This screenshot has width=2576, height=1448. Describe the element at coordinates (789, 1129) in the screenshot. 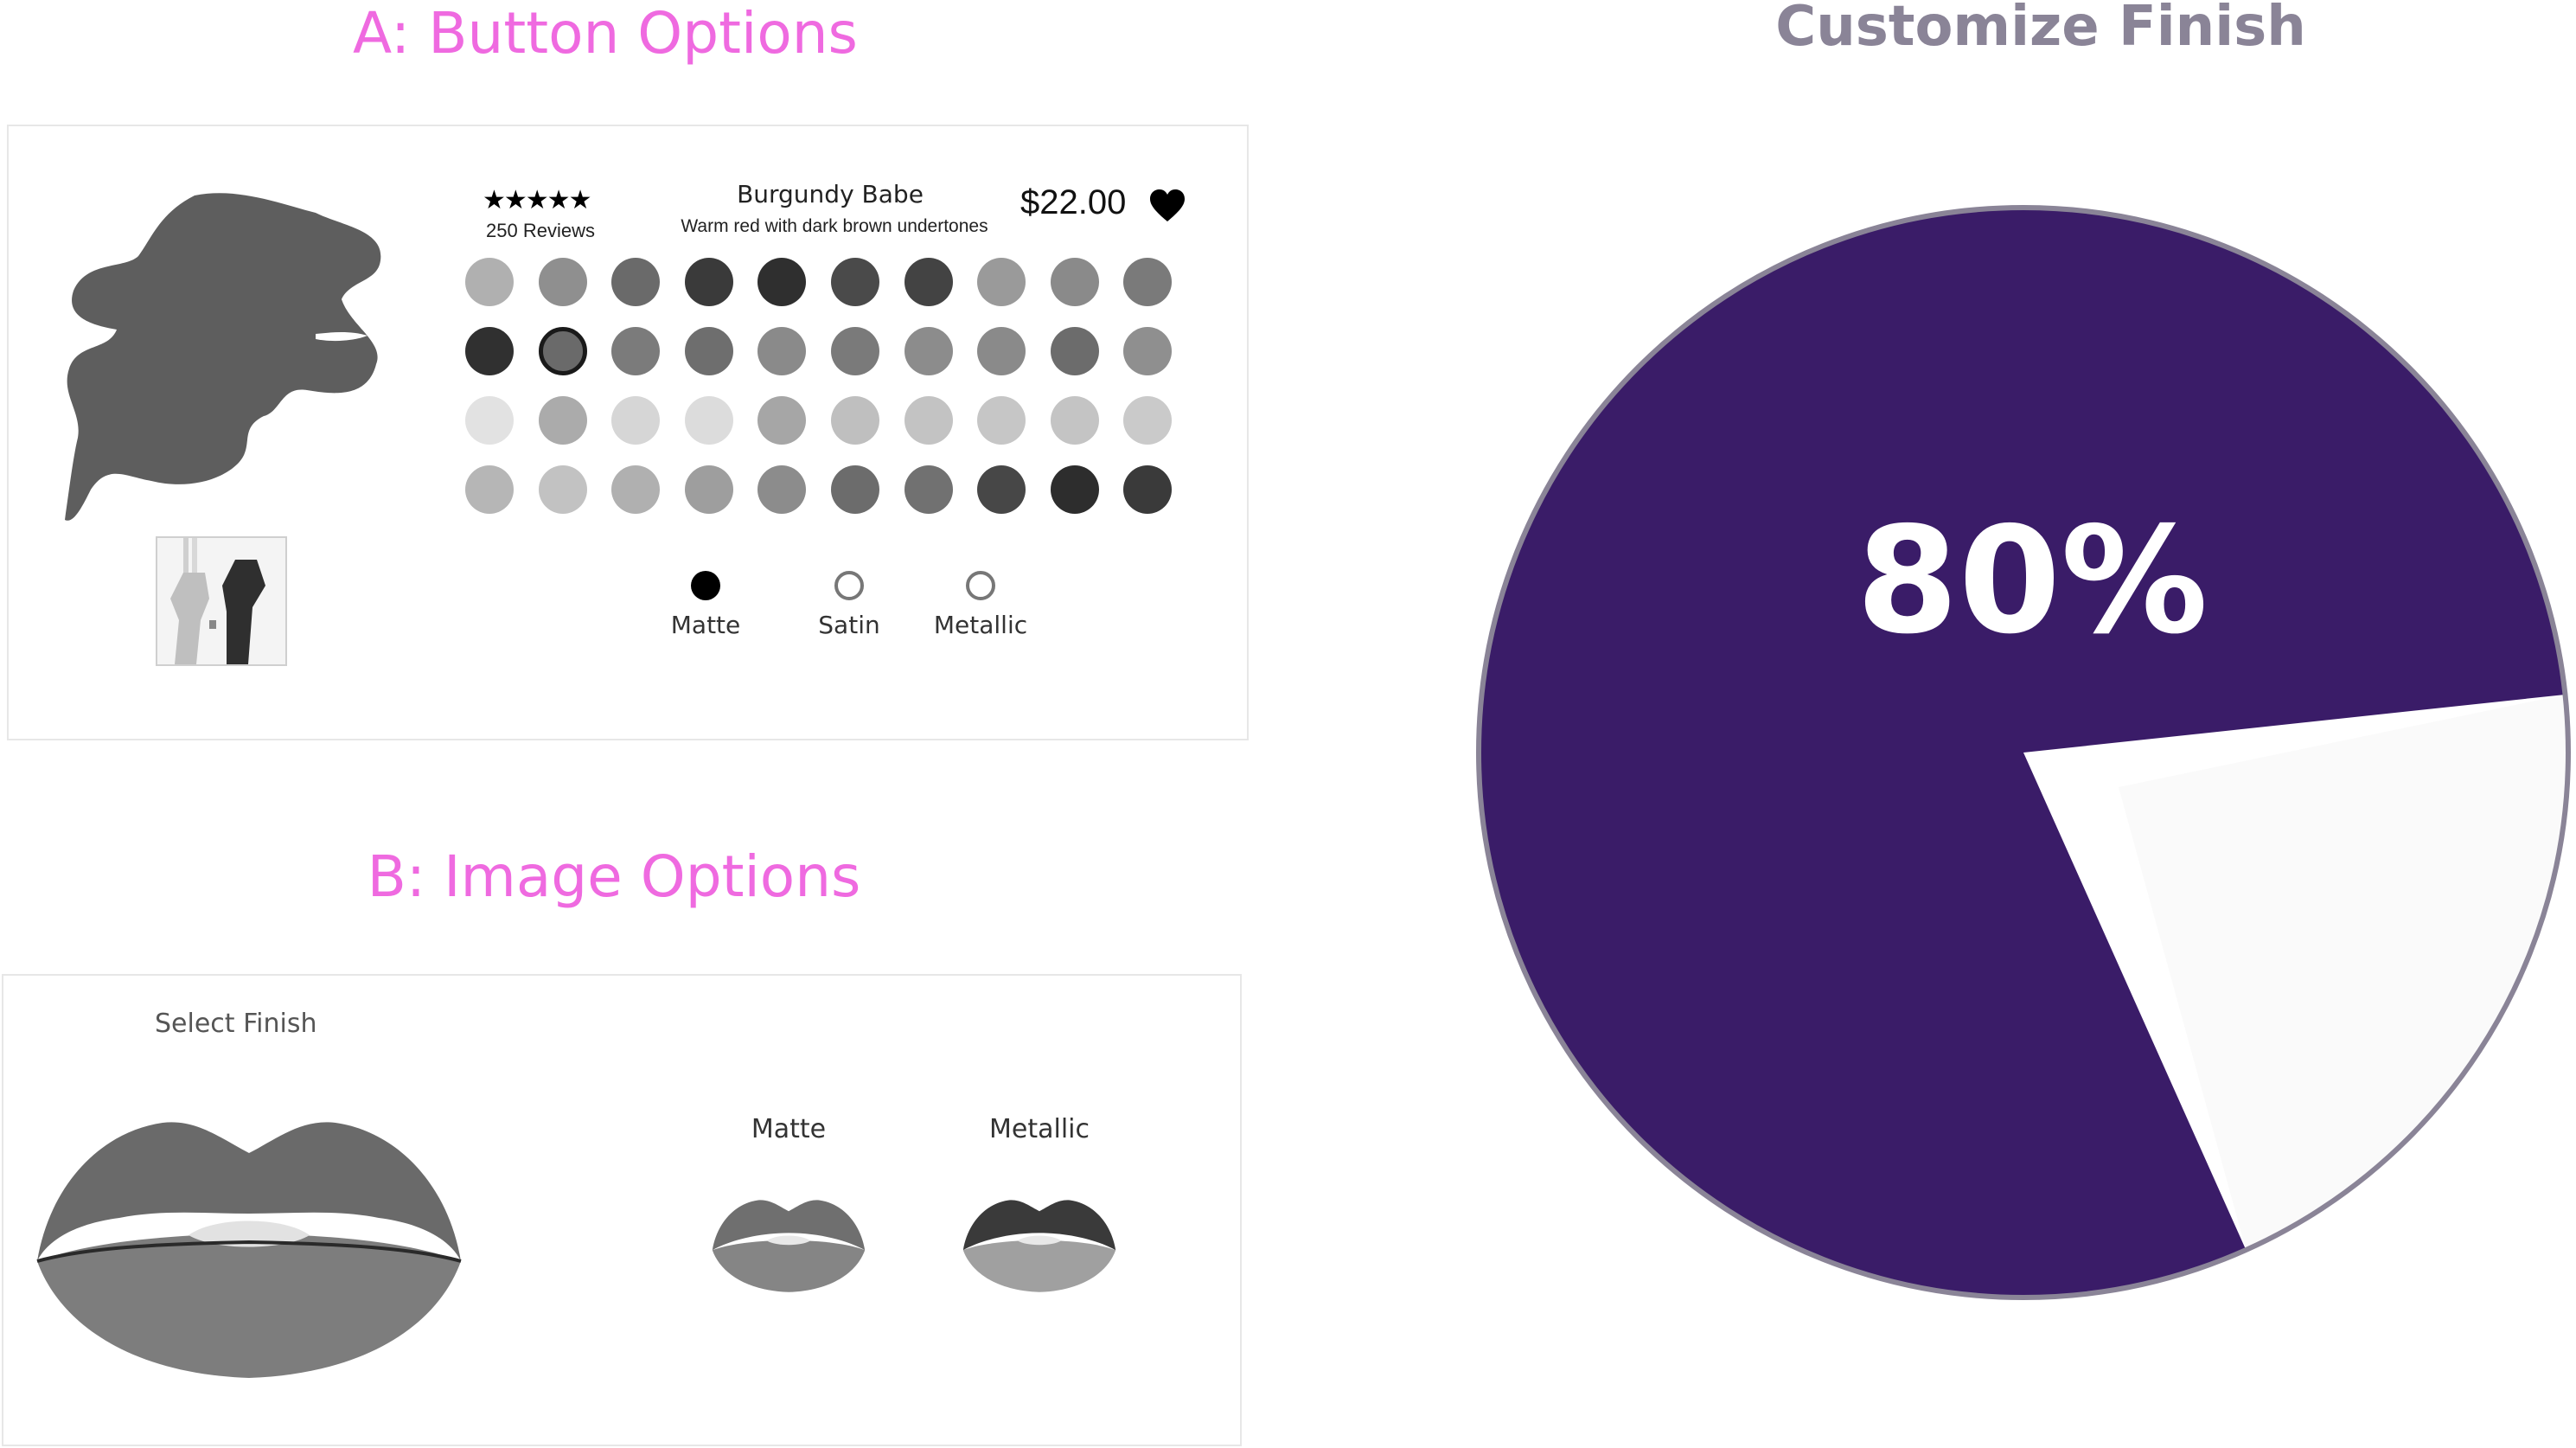

I see `lip-option-label-matte: Matte` at that location.